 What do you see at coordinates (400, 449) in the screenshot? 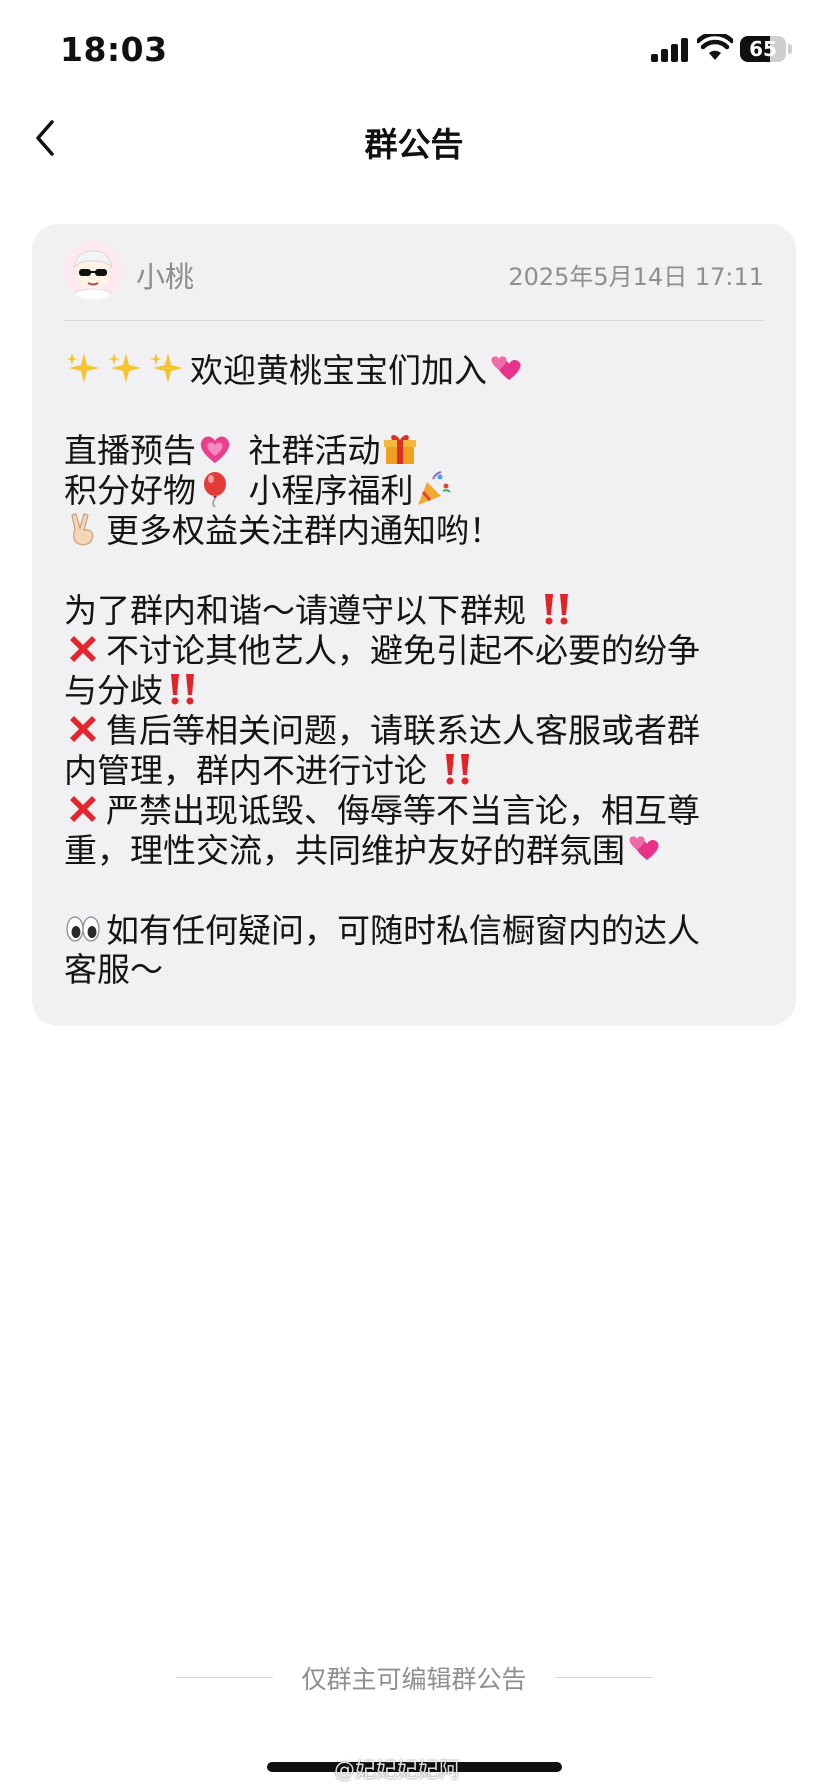
I see `gift-icon` at bounding box center [400, 449].